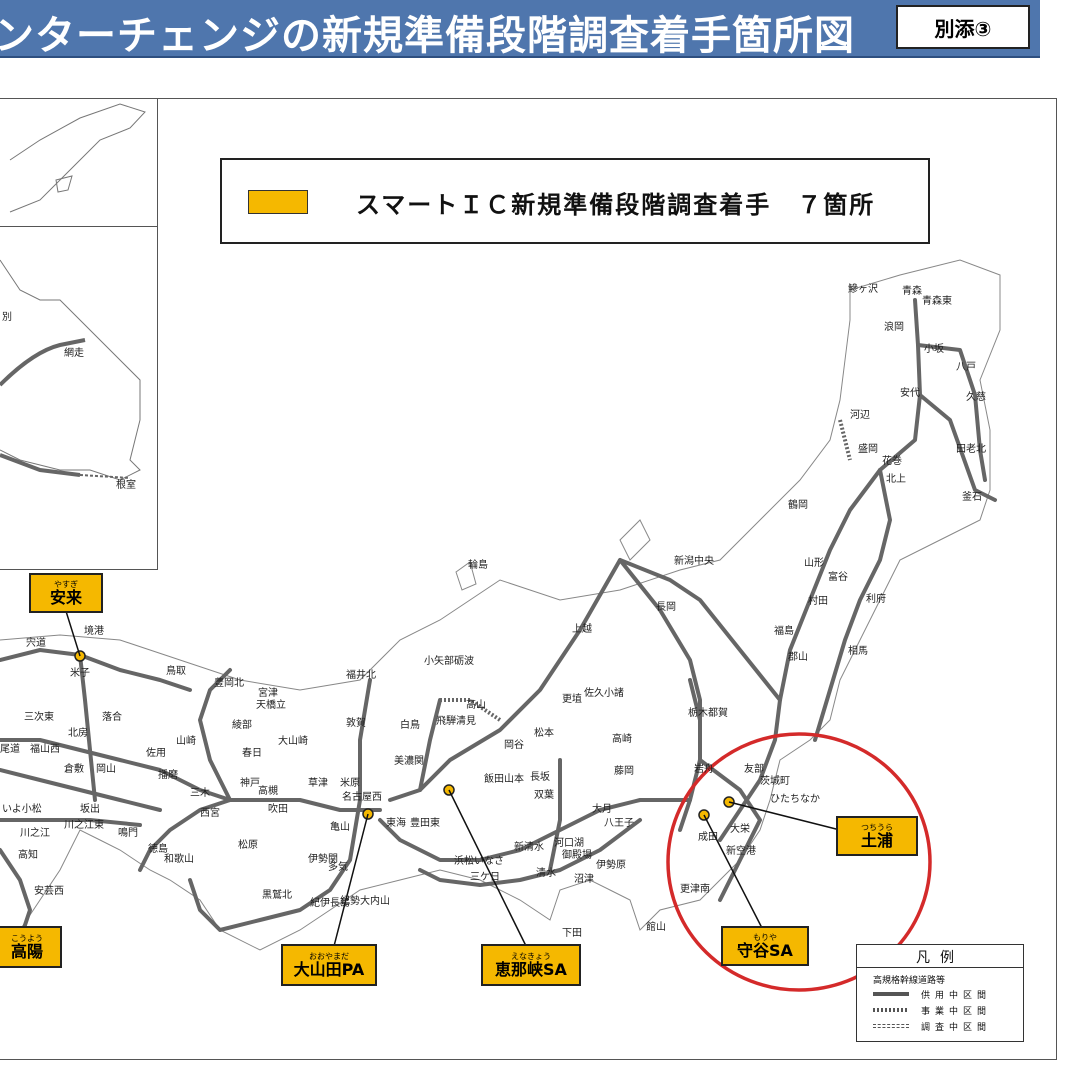 The image size is (1080, 1080). Describe the element at coordinates (229, 682) in the screenshot. I see `city-label: 豊岡北` at that location.